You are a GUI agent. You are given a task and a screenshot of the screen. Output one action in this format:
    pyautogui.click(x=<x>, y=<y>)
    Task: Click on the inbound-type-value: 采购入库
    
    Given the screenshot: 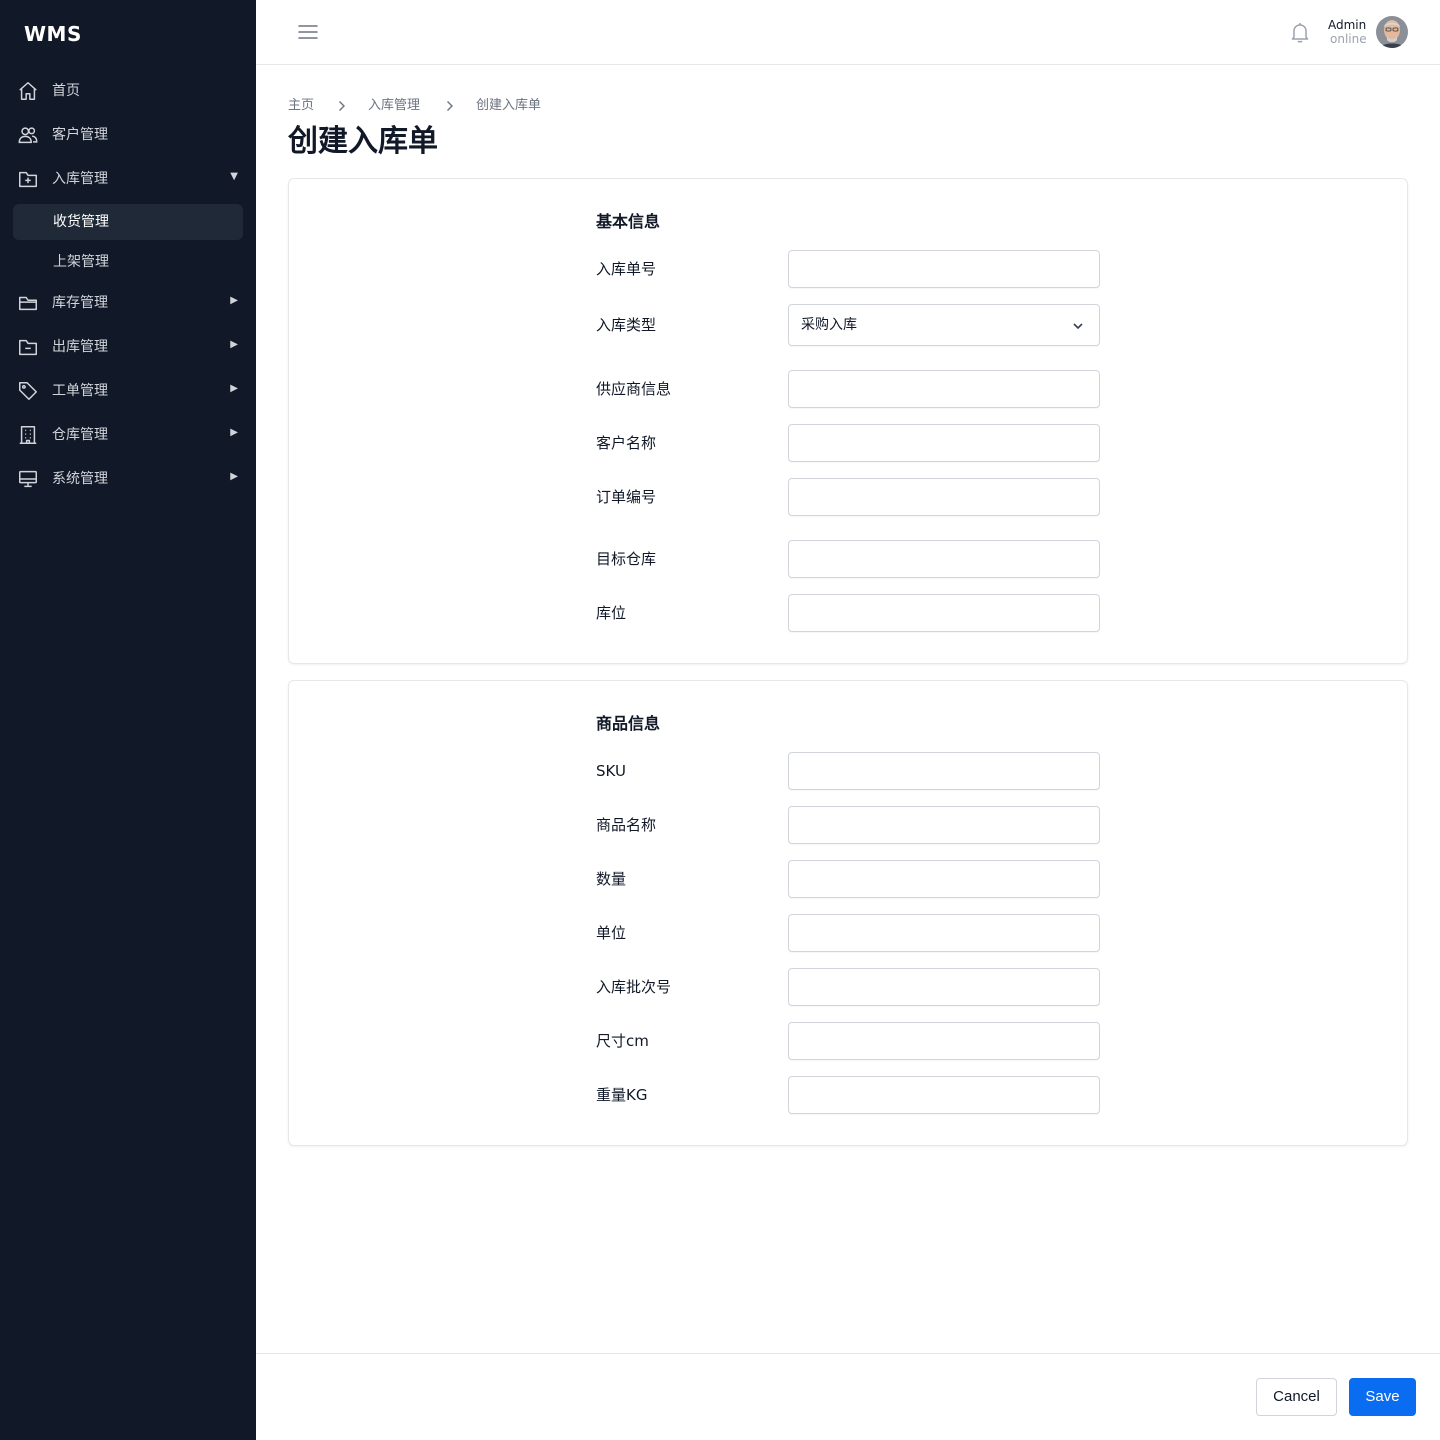 What is the action you would take?
    pyautogui.click(x=829, y=325)
    